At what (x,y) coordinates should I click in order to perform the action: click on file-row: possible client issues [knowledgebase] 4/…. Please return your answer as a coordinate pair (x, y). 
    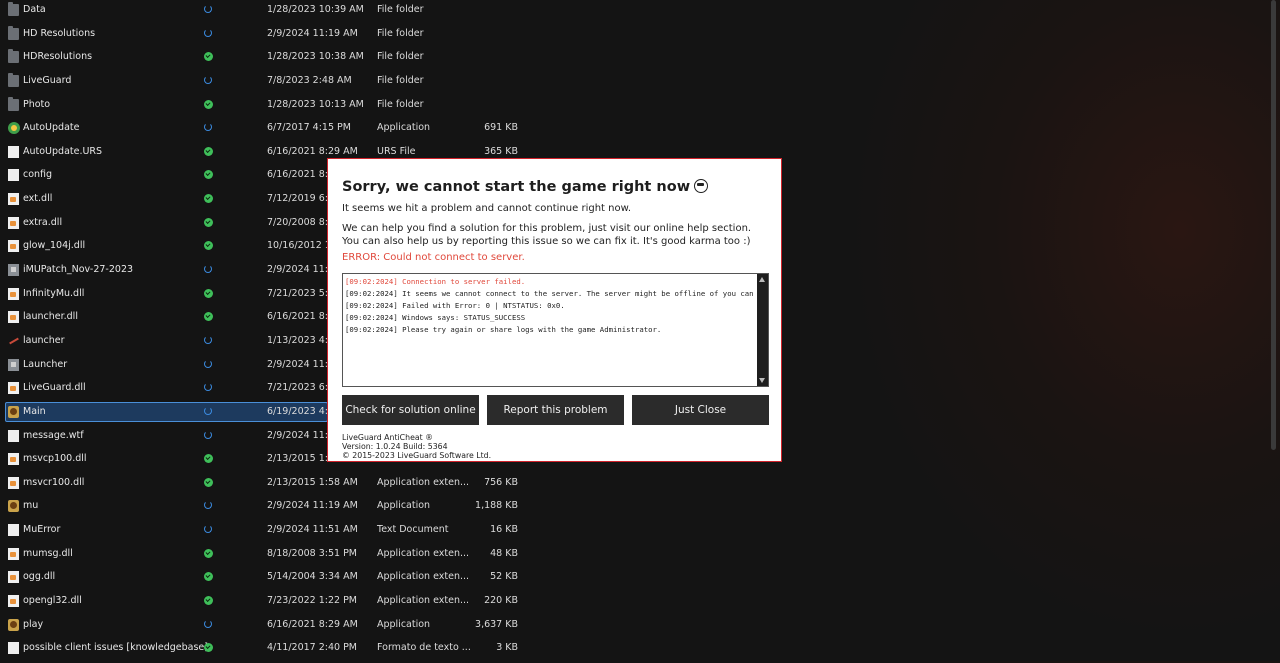
    Looking at the image, I should click on (265, 648).